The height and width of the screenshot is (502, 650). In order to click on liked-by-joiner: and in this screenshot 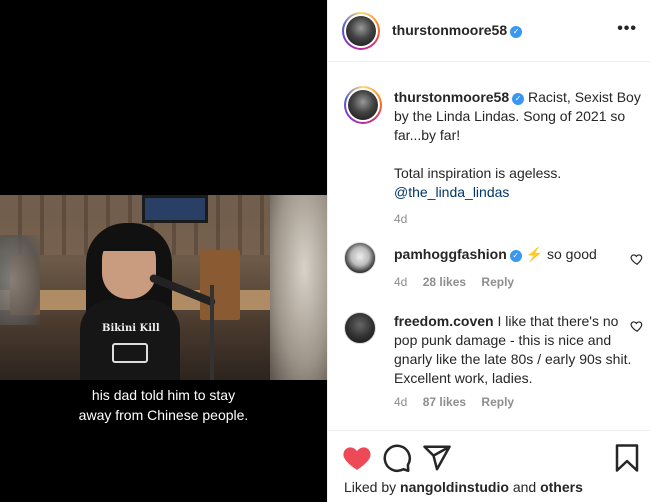, I will do `click(524, 487)`.